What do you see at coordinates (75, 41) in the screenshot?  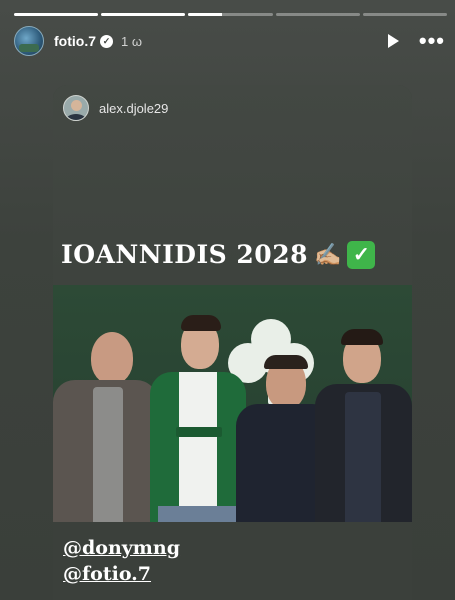 I see `story-username: fotio.7` at bounding box center [75, 41].